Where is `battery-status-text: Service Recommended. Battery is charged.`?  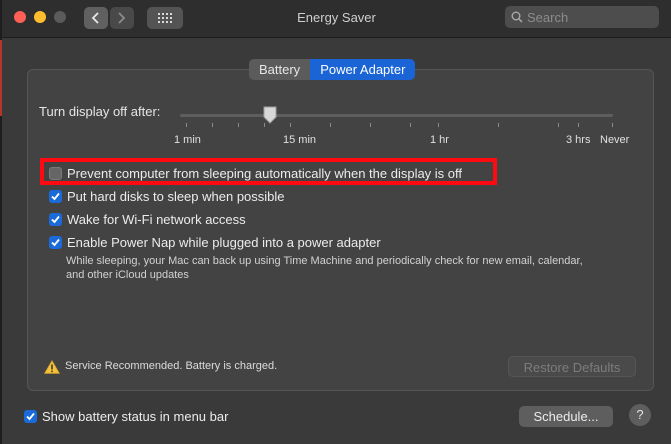
battery-status-text: Service Recommended. Battery is charged. is located at coordinates (171, 366).